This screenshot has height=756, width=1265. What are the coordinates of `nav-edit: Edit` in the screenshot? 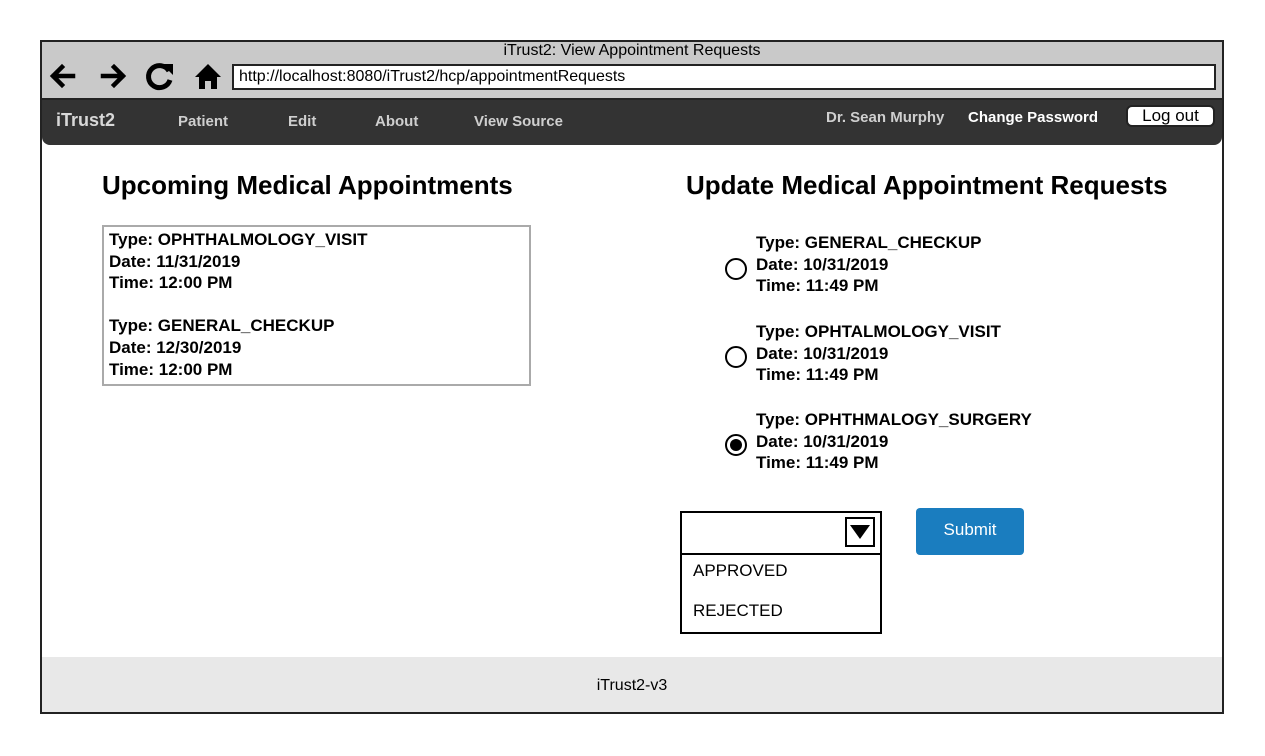 It's located at (302, 121).